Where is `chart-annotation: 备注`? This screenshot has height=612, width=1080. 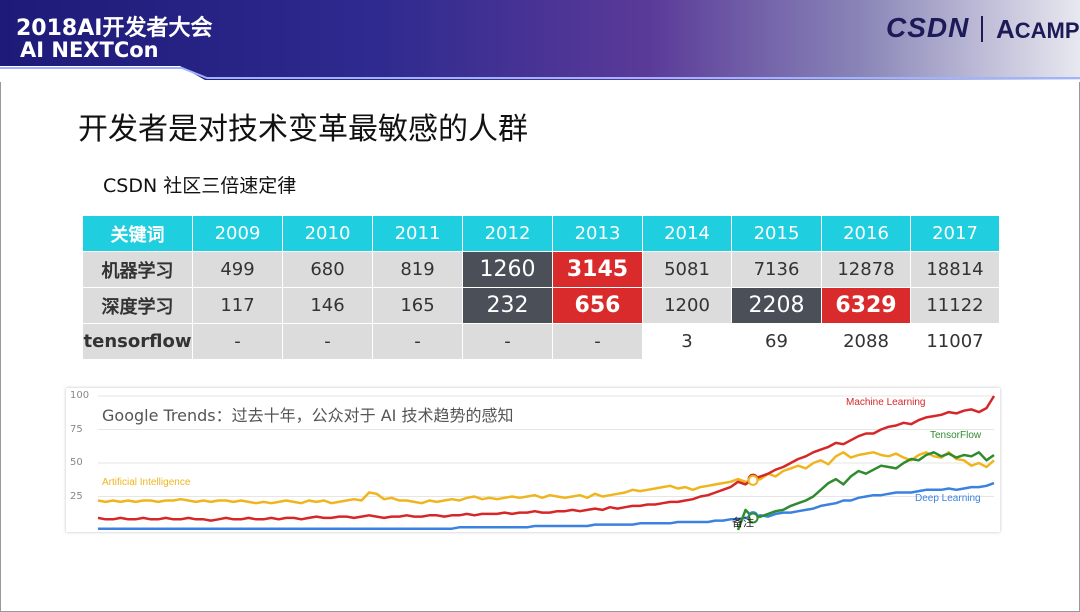 chart-annotation: 备注 is located at coordinates (743, 522).